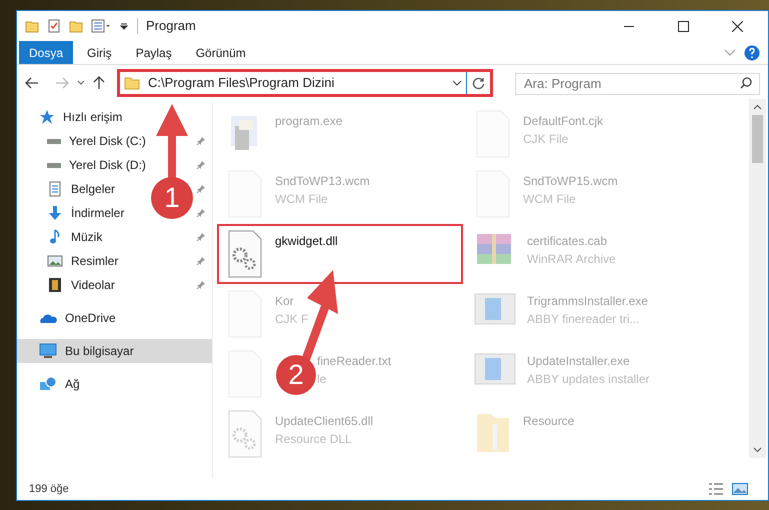  I want to click on file-type: Resource DLL, so click(314, 439).